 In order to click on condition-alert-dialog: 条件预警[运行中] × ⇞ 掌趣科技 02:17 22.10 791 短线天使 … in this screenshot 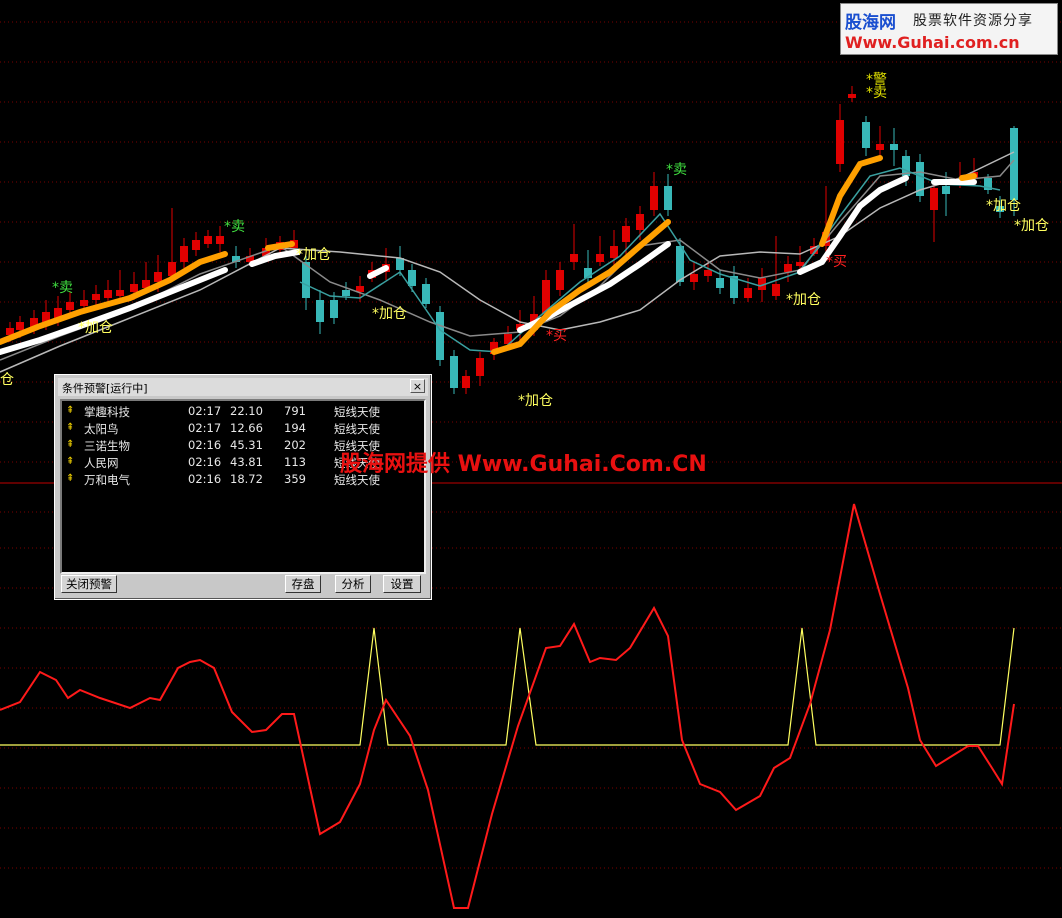, I will do `click(243, 487)`.